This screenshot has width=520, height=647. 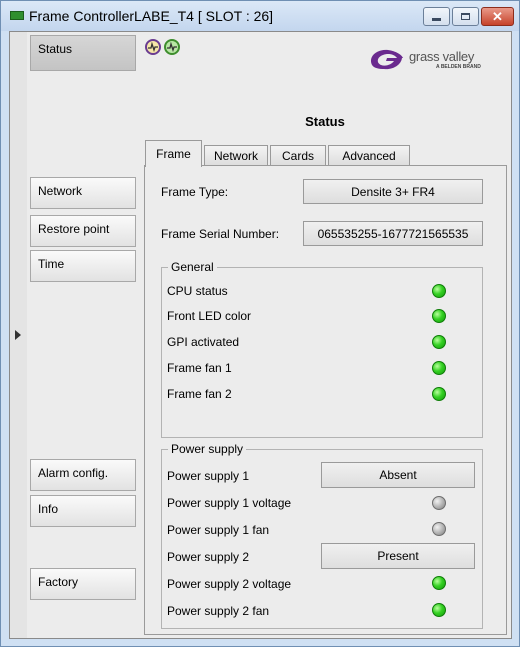 What do you see at coordinates (220, 234) in the screenshot?
I see `frame-serial-label: Frame Serial Number:` at bounding box center [220, 234].